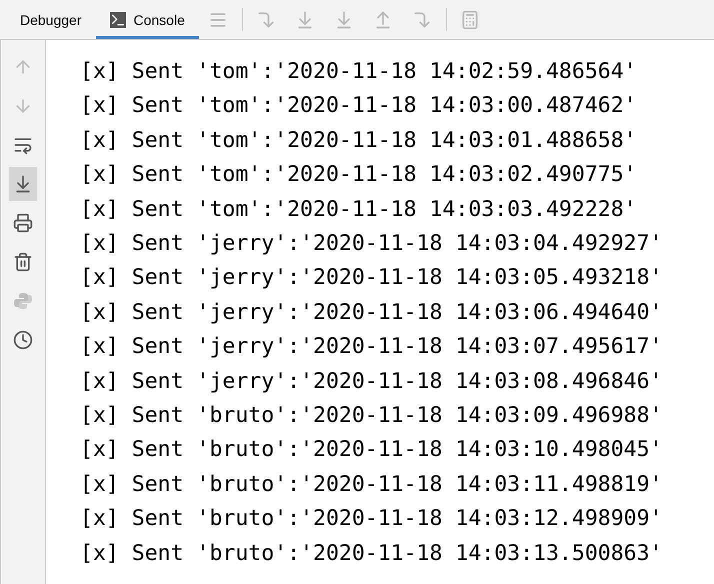 This screenshot has width=714, height=584. I want to click on console-line: [x] Sent 'jerry':'2020-11-18 14:03:07.495617', so click(371, 347).